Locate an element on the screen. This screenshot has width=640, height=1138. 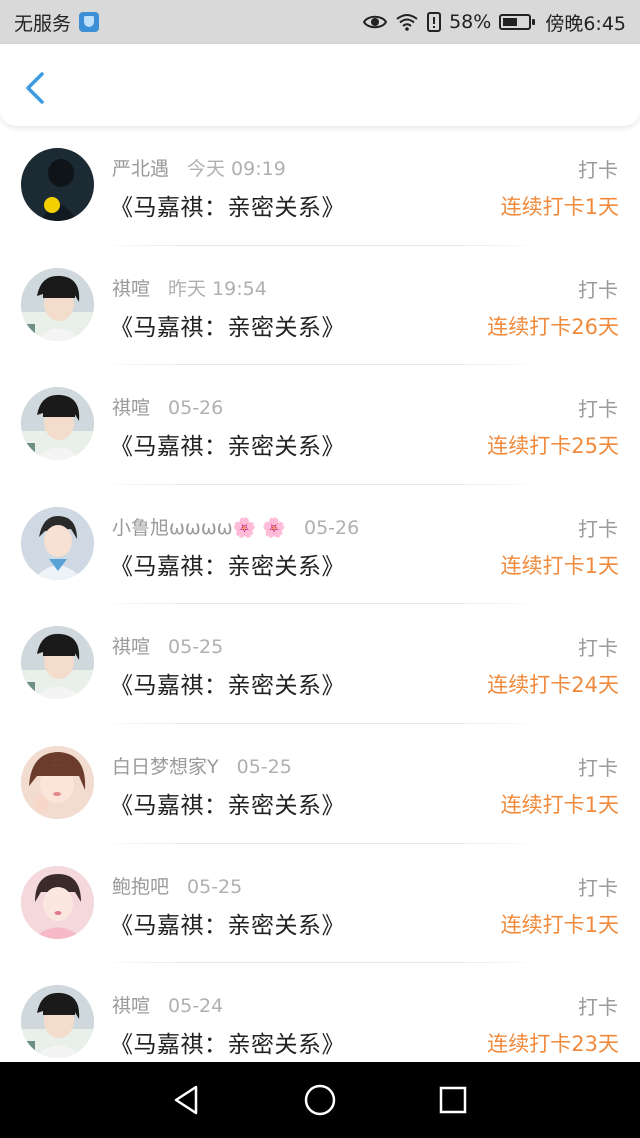
entry-time: 昨天 19:54 is located at coordinates (217, 288).